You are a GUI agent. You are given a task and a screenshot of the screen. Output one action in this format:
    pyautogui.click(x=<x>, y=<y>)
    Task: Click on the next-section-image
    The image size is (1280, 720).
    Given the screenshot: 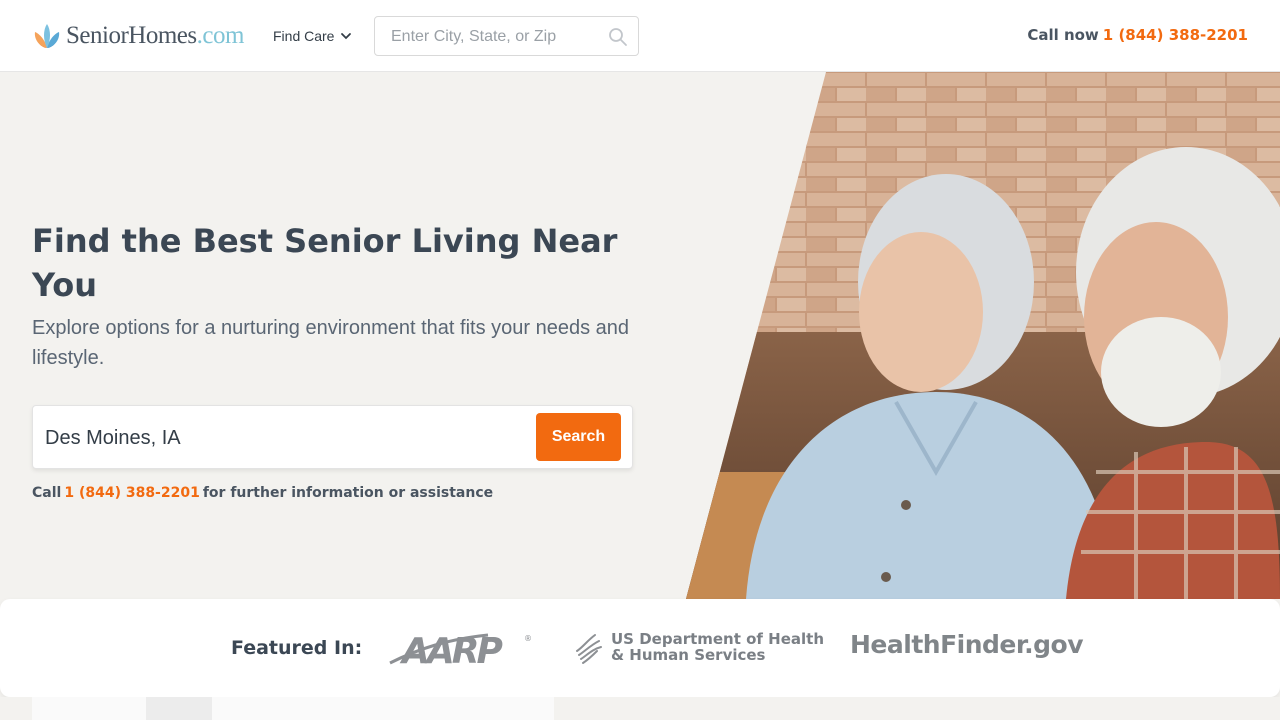 What is the action you would take?
    pyautogui.click(x=179, y=708)
    